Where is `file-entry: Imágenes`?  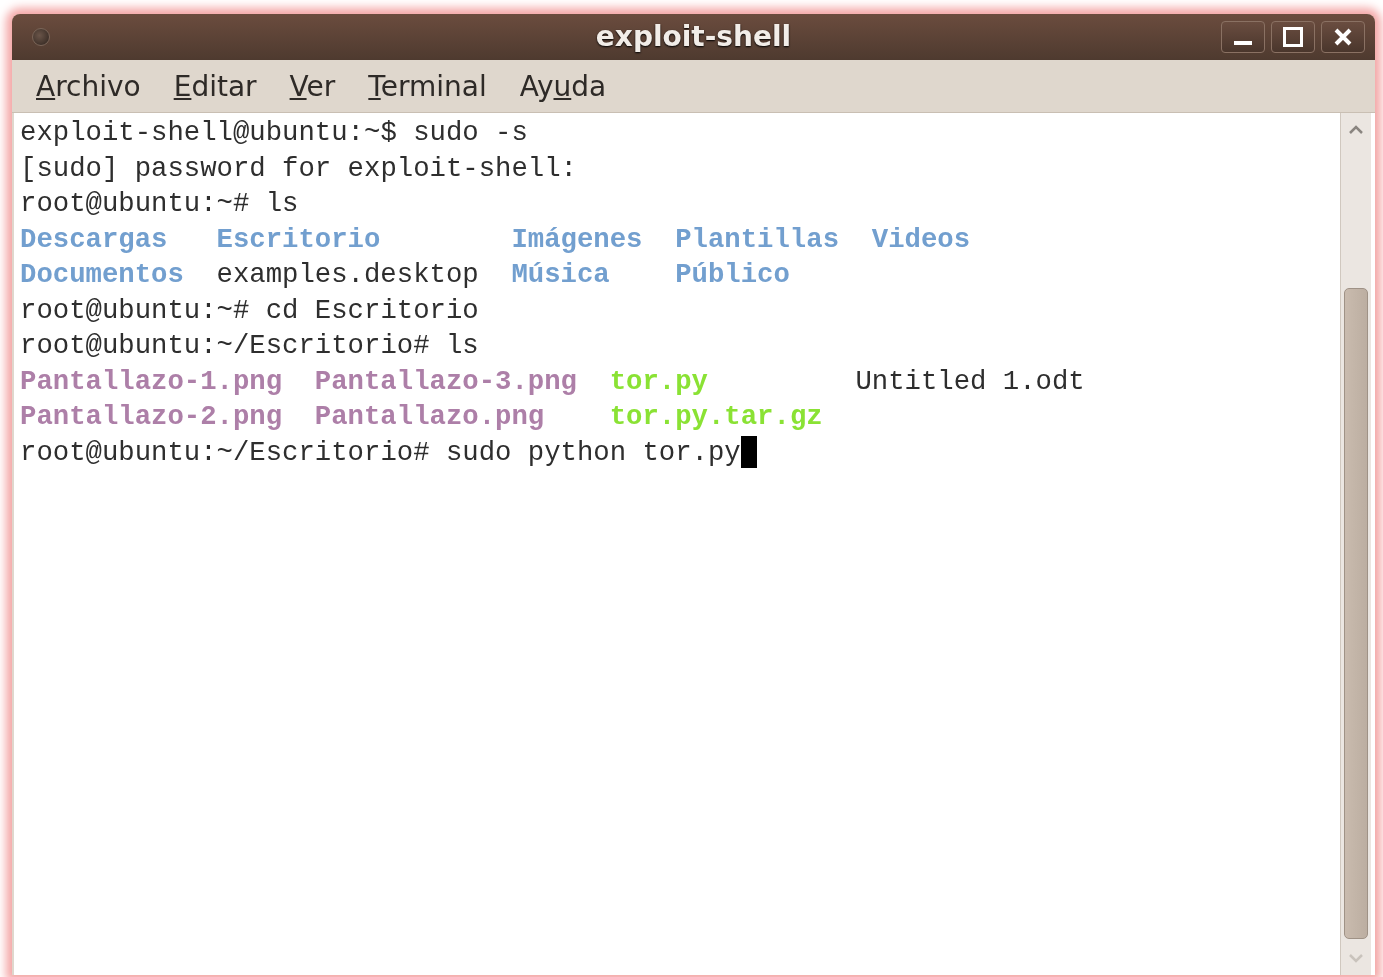 file-entry: Imágenes is located at coordinates (577, 239).